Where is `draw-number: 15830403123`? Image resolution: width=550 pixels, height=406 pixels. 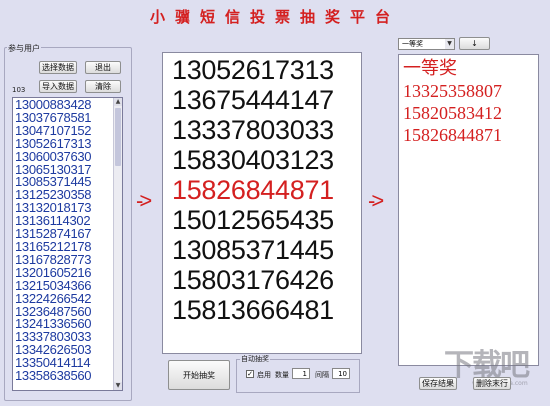 draw-number: 15830403123 is located at coordinates (253, 160).